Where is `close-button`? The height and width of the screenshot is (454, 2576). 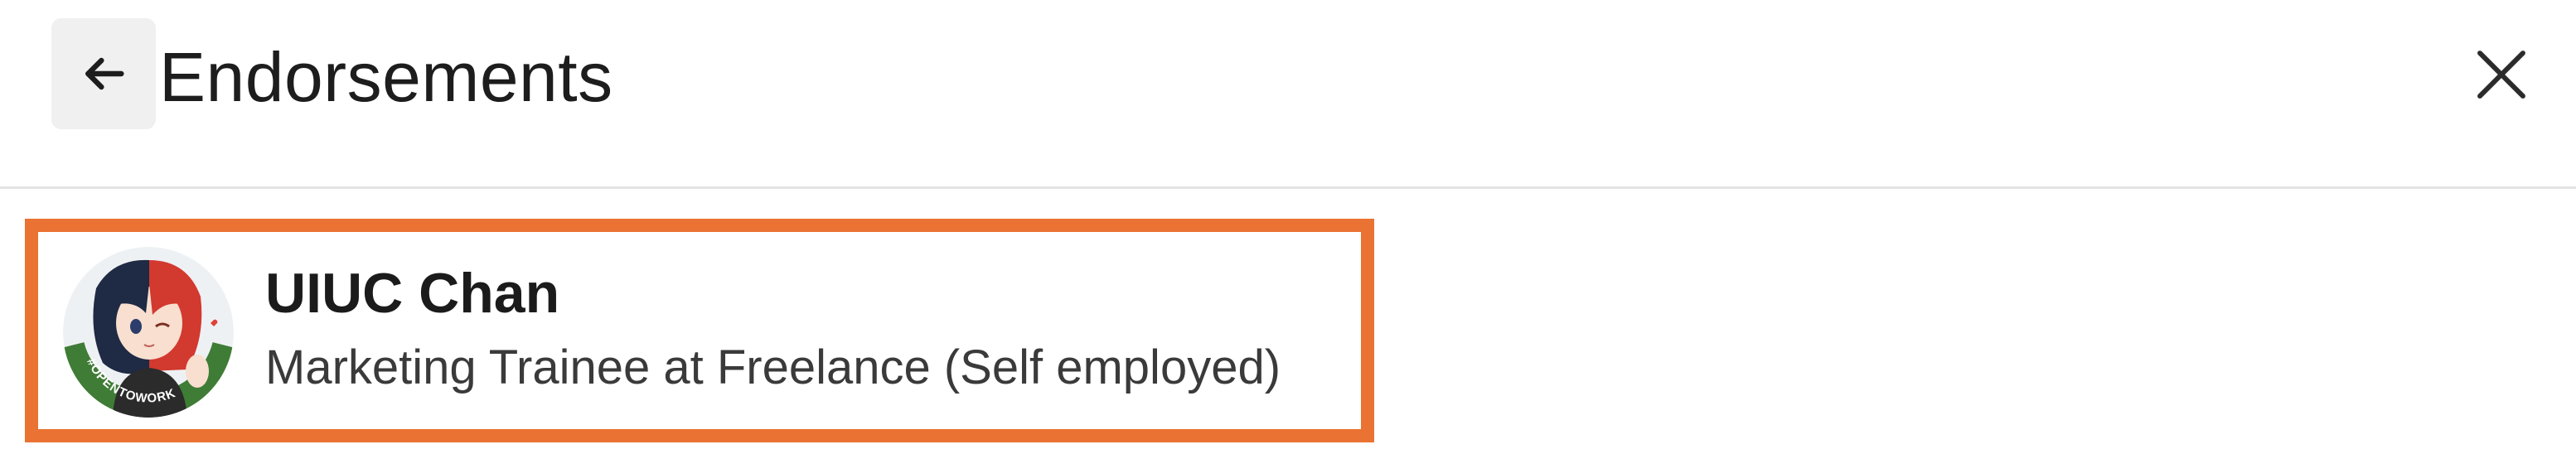
close-button is located at coordinates (2501, 74).